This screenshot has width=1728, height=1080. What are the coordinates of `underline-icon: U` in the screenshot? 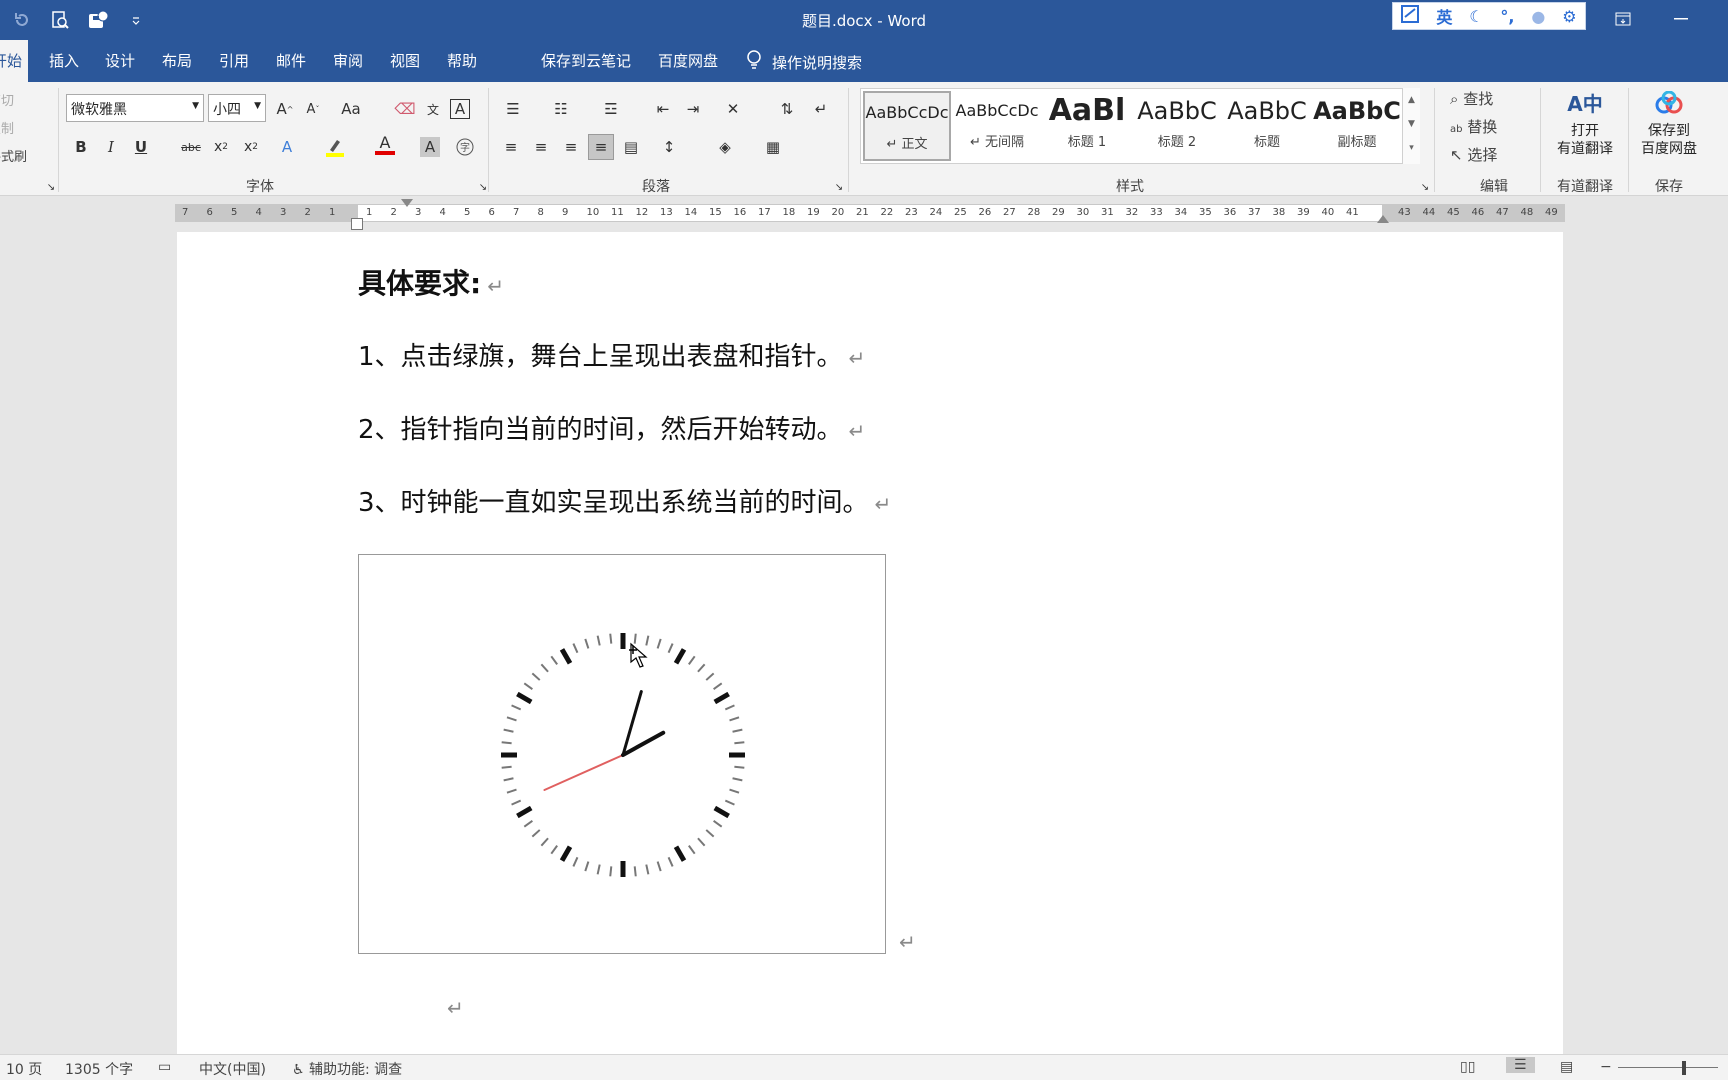 It's located at (141, 147).